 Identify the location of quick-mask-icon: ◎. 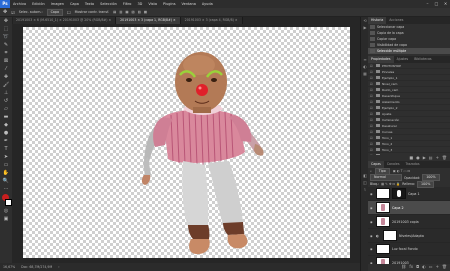
(6, 211).